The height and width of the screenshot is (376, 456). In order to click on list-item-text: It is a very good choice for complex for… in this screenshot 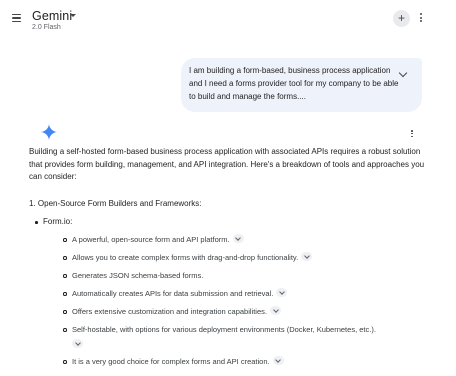, I will do `click(171, 361)`.